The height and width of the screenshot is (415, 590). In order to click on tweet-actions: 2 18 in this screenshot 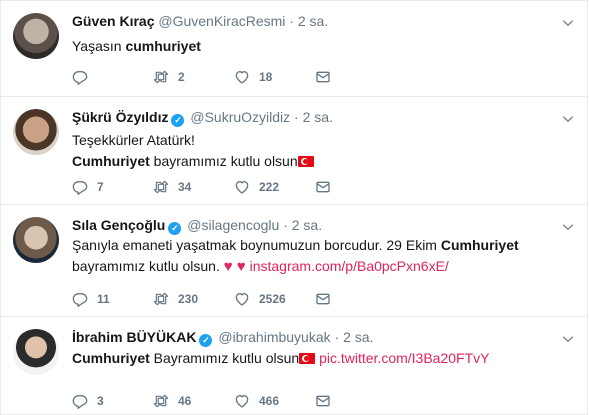, I will do `click(222, 77)`.